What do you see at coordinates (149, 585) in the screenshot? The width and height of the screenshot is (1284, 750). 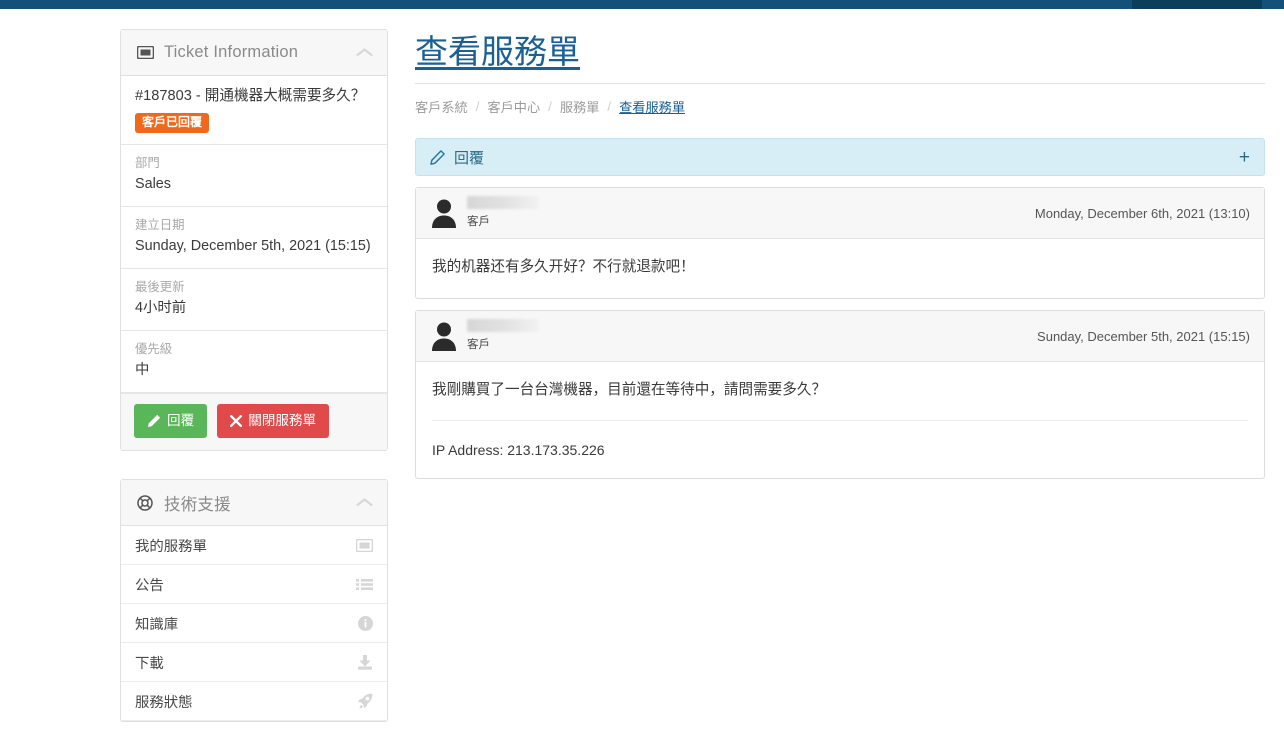 I see `sidebar-item-label: 公告` at bounding box center [149, 585].